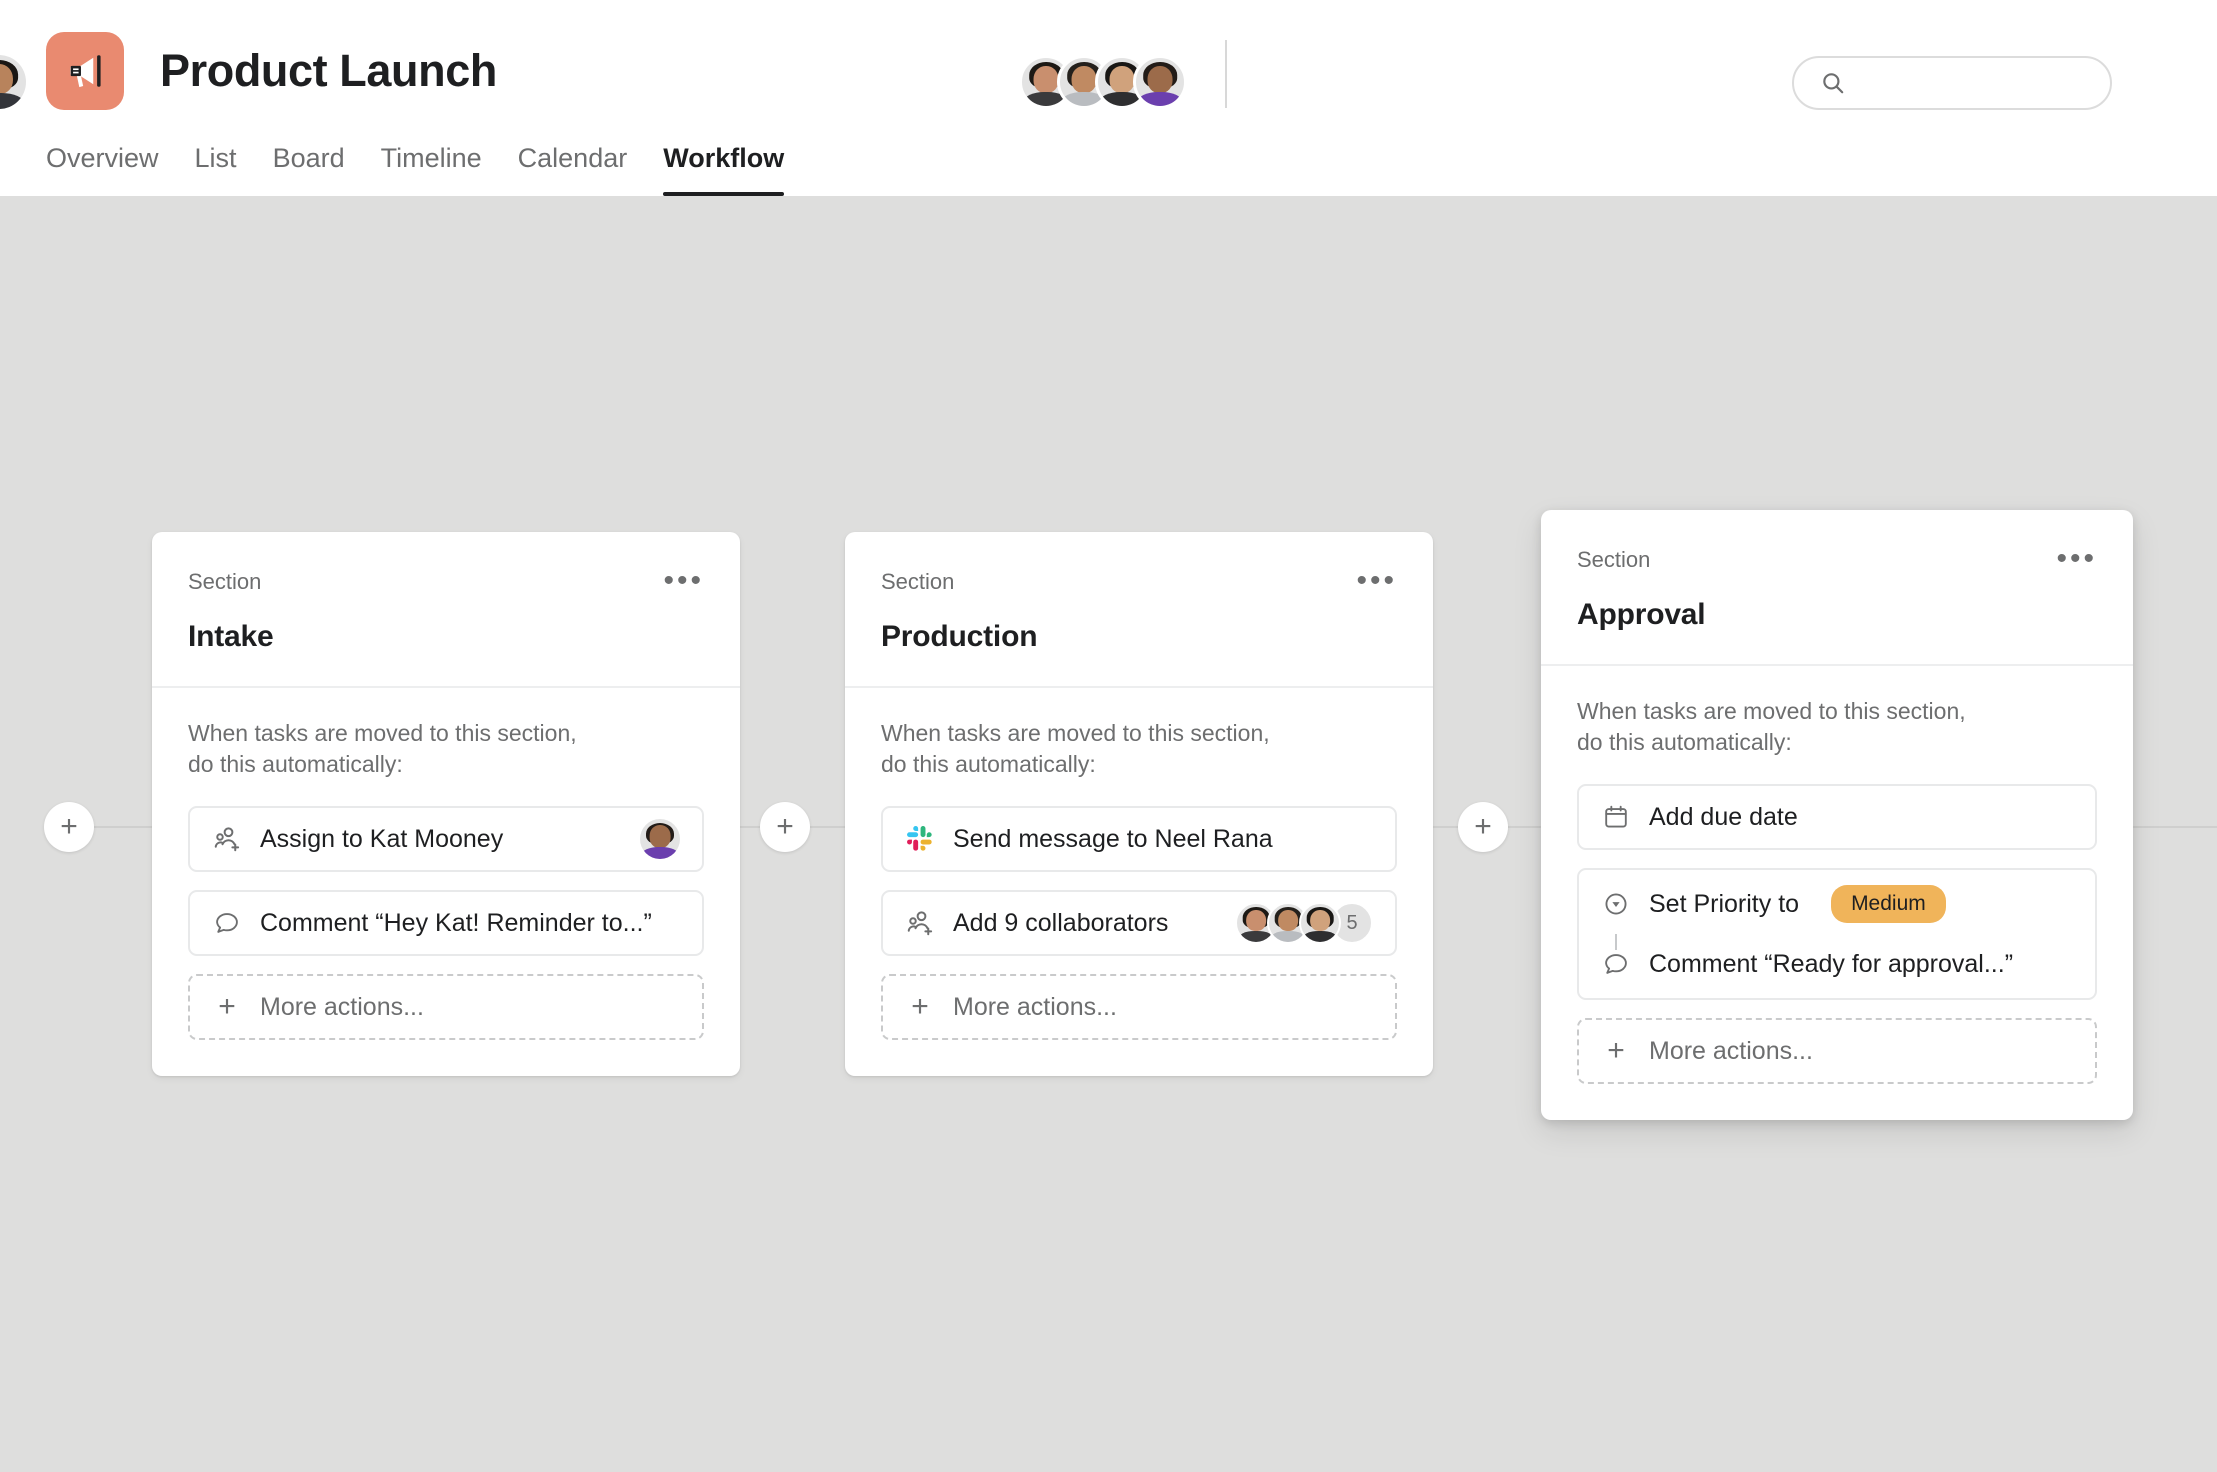  I want to click on collaborator-avatar-stack: 5, so click(1304, 923).